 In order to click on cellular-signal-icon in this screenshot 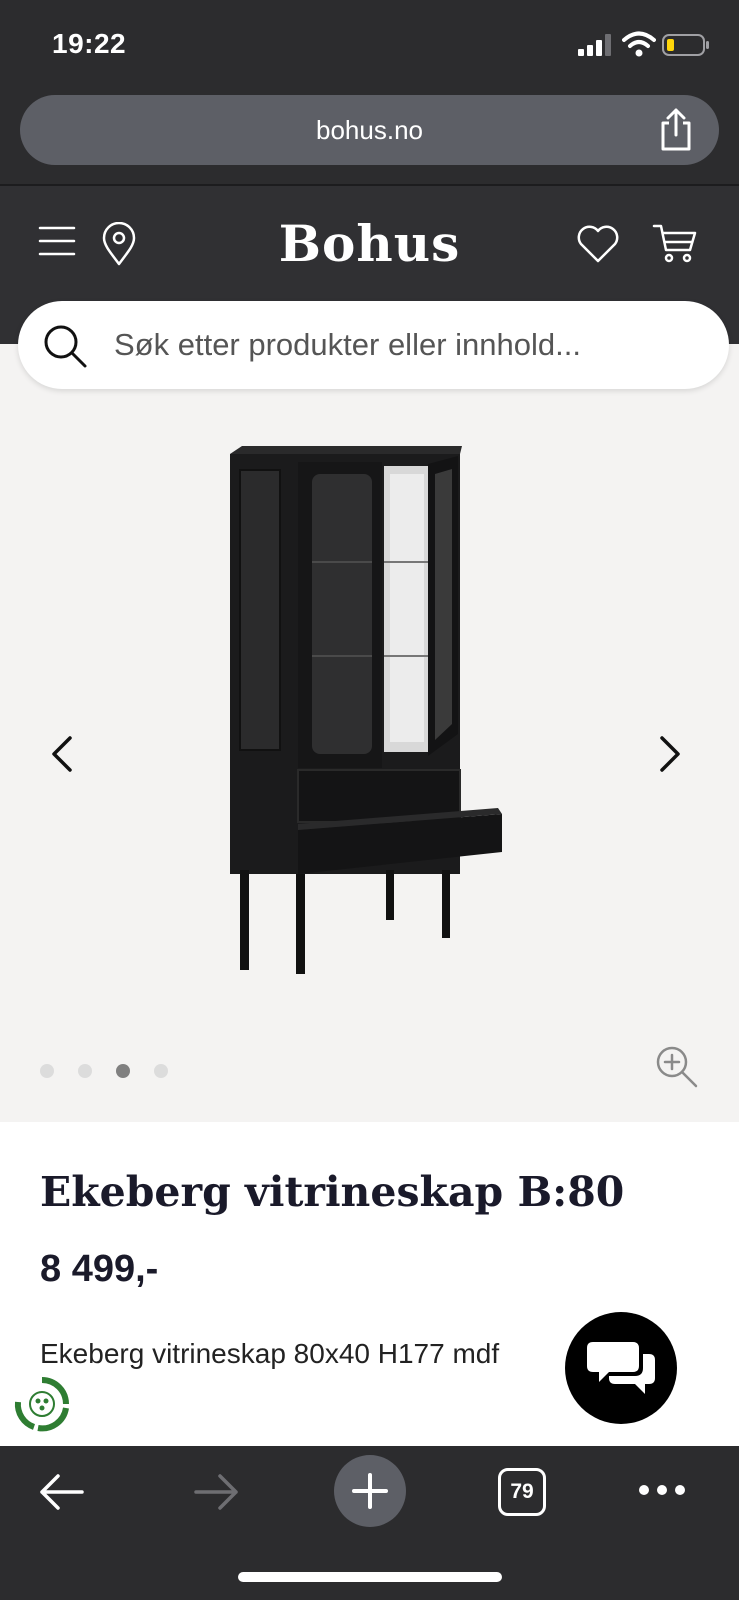, I will do `click(594, 45)`.